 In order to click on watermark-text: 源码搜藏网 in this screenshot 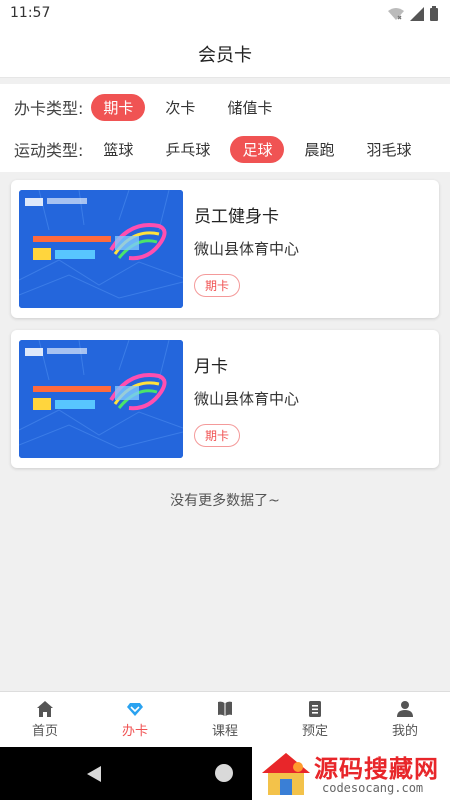, I will do `click(376, 769)`.